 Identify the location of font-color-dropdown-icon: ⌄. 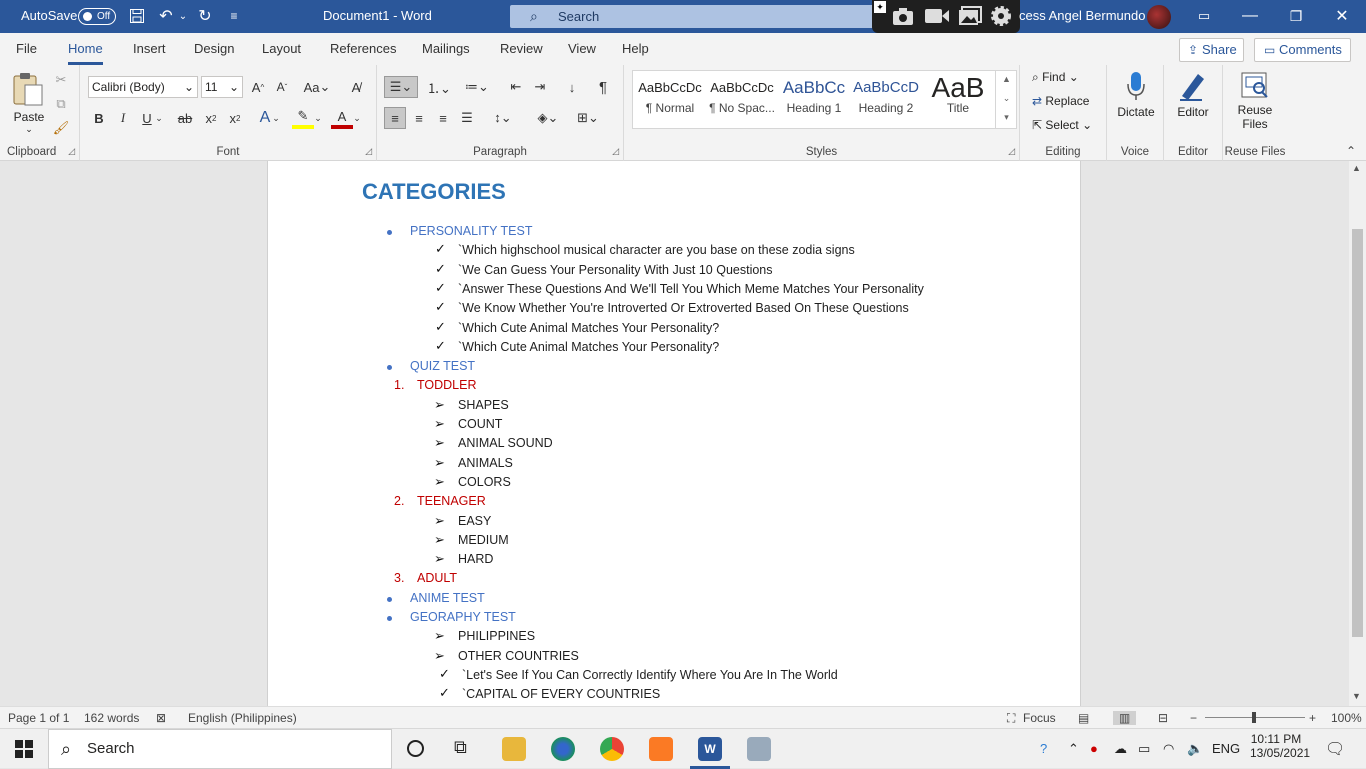
(357, 118).